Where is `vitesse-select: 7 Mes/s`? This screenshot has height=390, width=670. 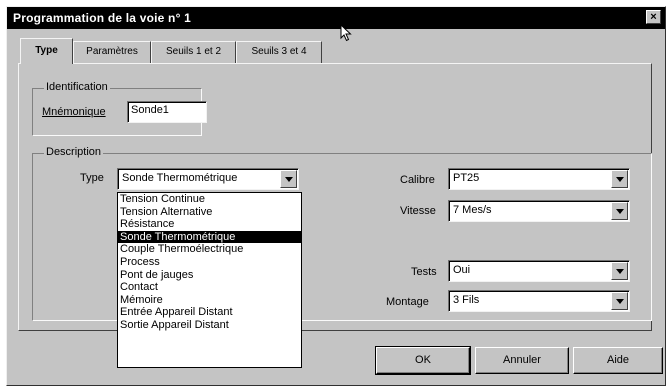
vitesse-select: 7 Mes/s is located at coordinates (539, 211).